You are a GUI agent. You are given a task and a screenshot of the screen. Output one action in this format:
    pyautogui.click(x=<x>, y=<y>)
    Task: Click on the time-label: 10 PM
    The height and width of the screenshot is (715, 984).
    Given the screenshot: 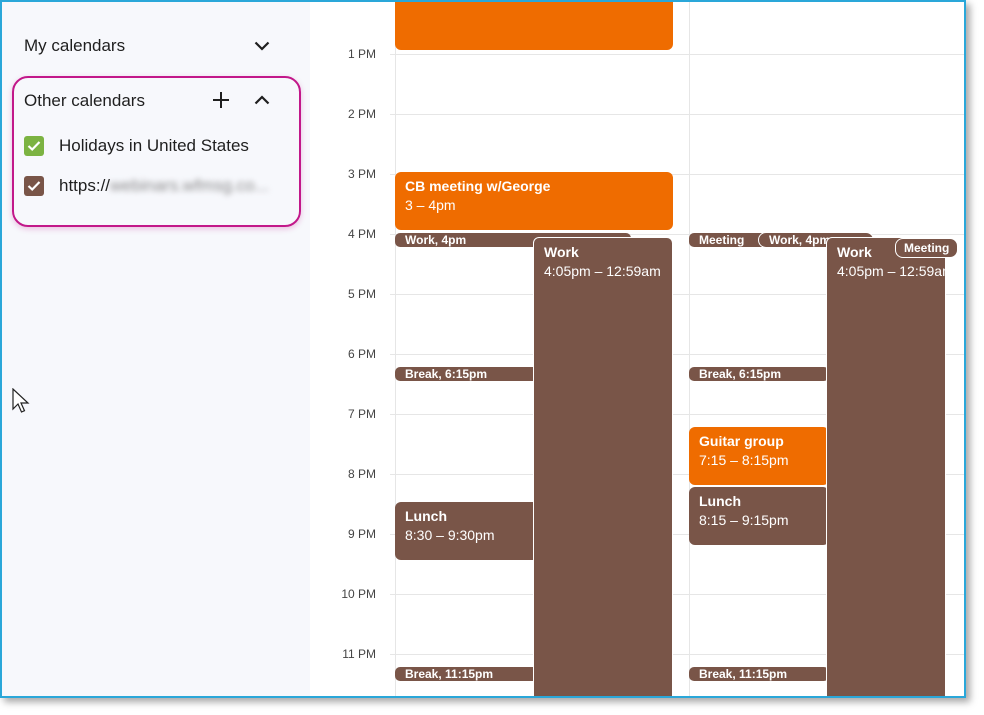 What is the action you would take?
    pyautogui.click(x=358, y=594)
    